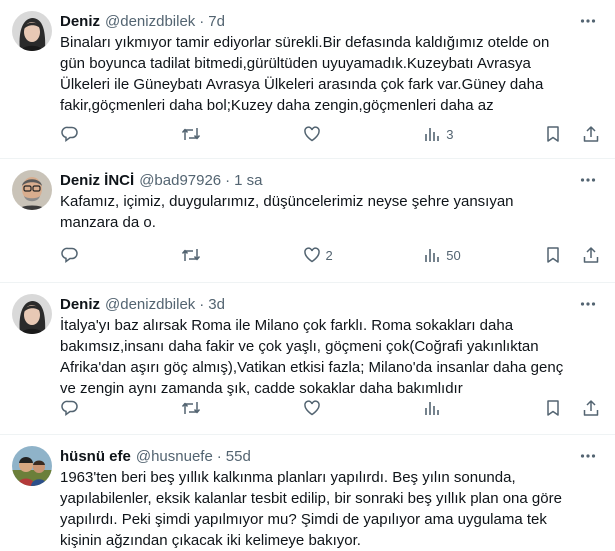  What do you see at coordinates (330, 456) in the screenshot?
I see `tweet-header: hüsnü efe @husnuefe · 55d` at bounding box center [330, 456].